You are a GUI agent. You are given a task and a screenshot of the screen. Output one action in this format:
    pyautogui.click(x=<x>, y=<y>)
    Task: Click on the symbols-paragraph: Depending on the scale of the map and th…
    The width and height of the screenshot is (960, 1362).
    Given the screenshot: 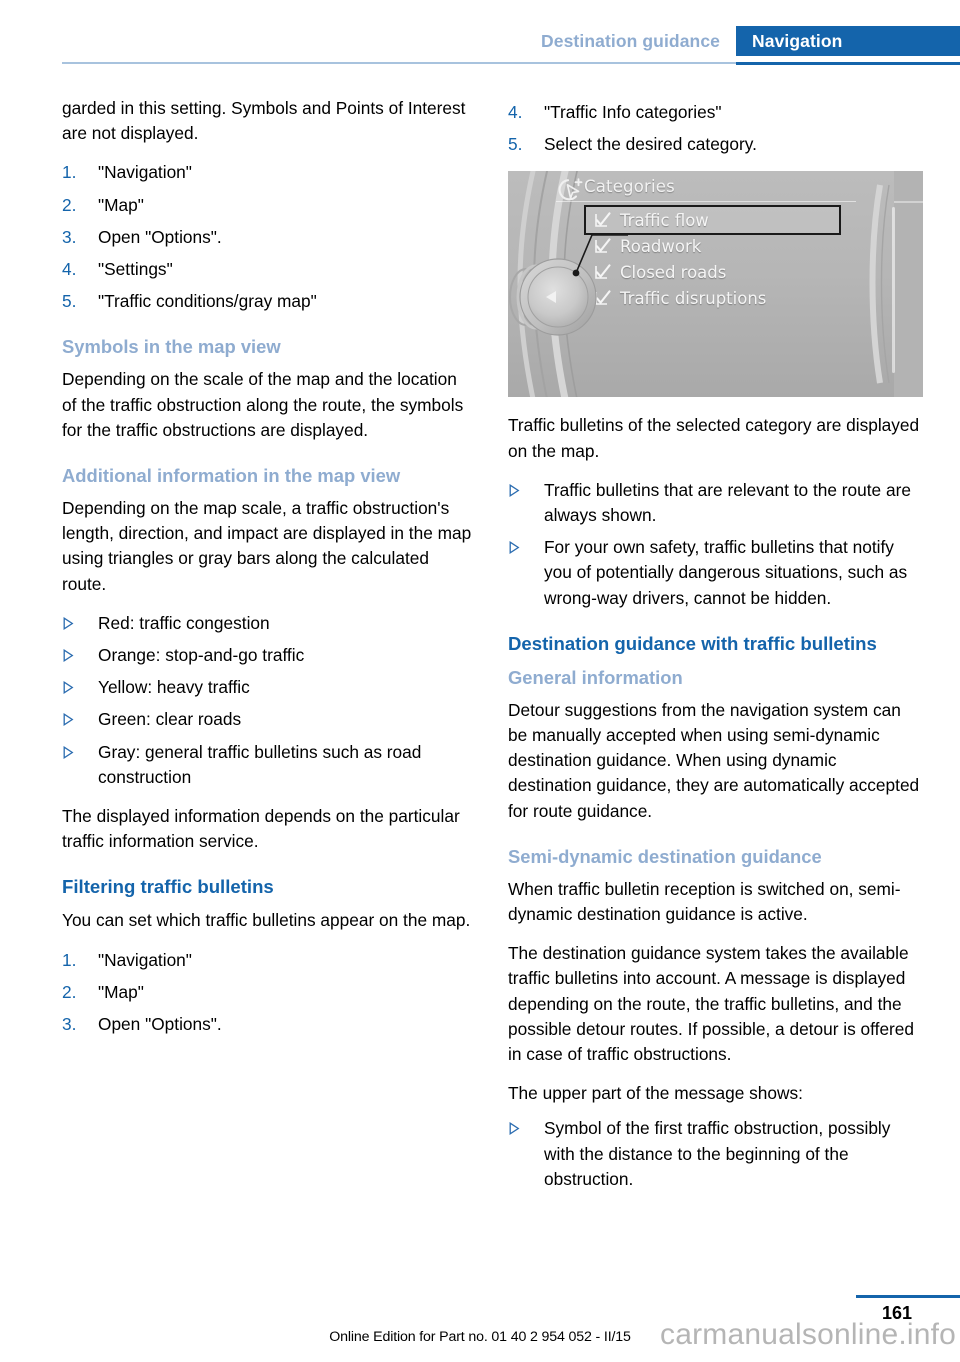 What is the action you would take?
    pyautogui.click(x=263, y=404)
    